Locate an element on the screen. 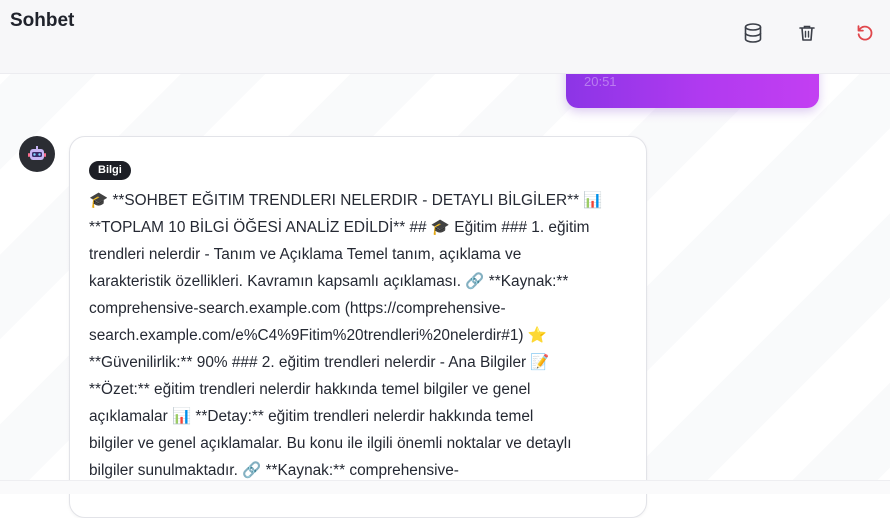  composer-edge is located at coordinates (445, 487).